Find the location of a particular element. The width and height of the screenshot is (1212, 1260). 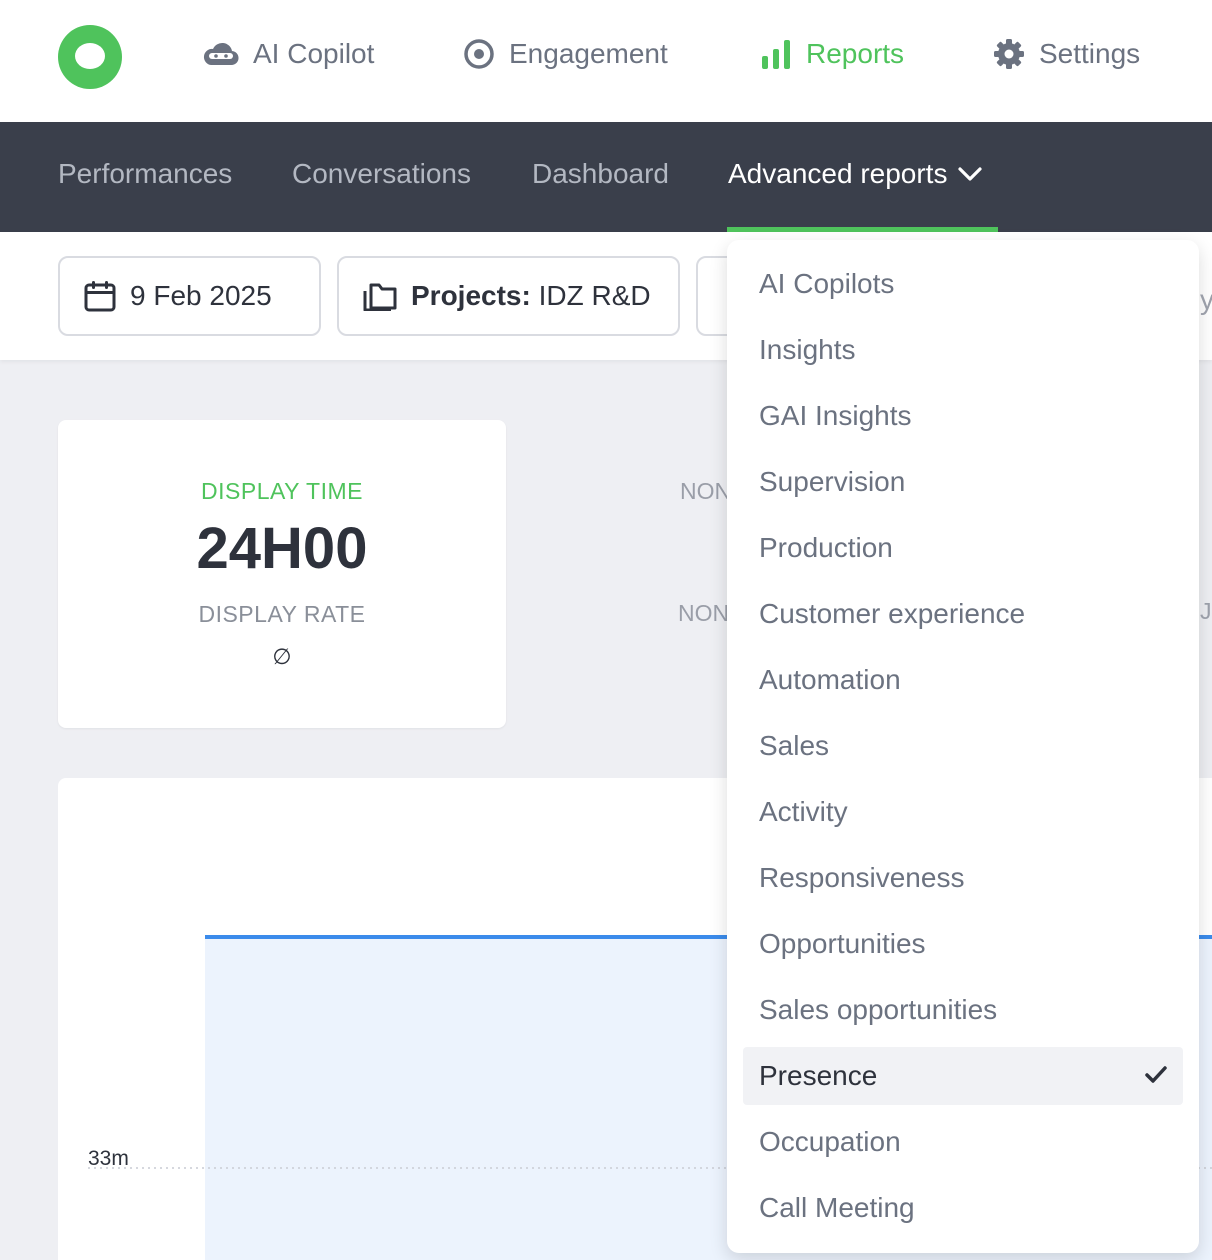

date-value: 9 Feb 2025 is located at coordinates (201, 295).